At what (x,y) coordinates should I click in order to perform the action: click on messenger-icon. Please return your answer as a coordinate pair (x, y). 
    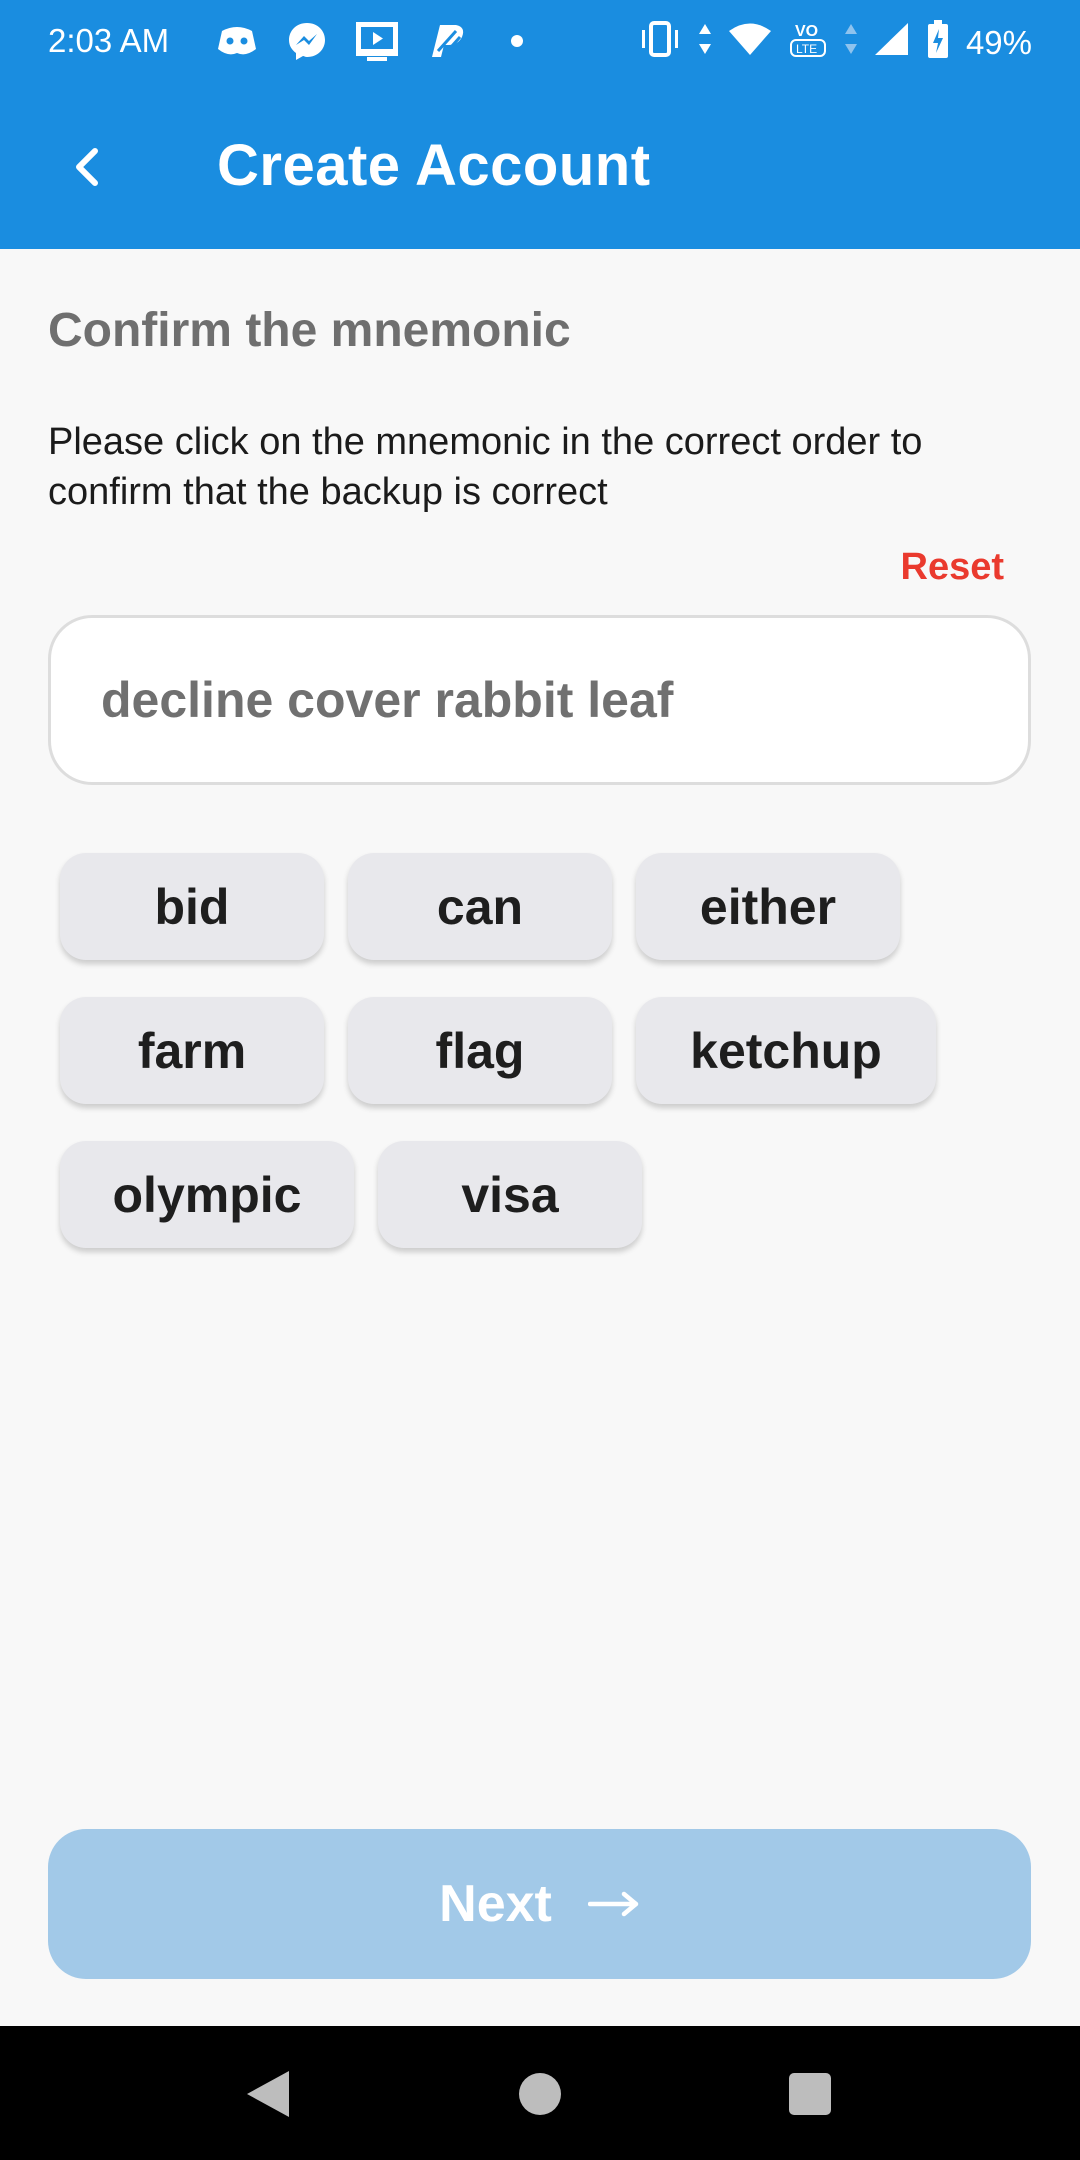
    Looking at the image, I should click on (307, 41).